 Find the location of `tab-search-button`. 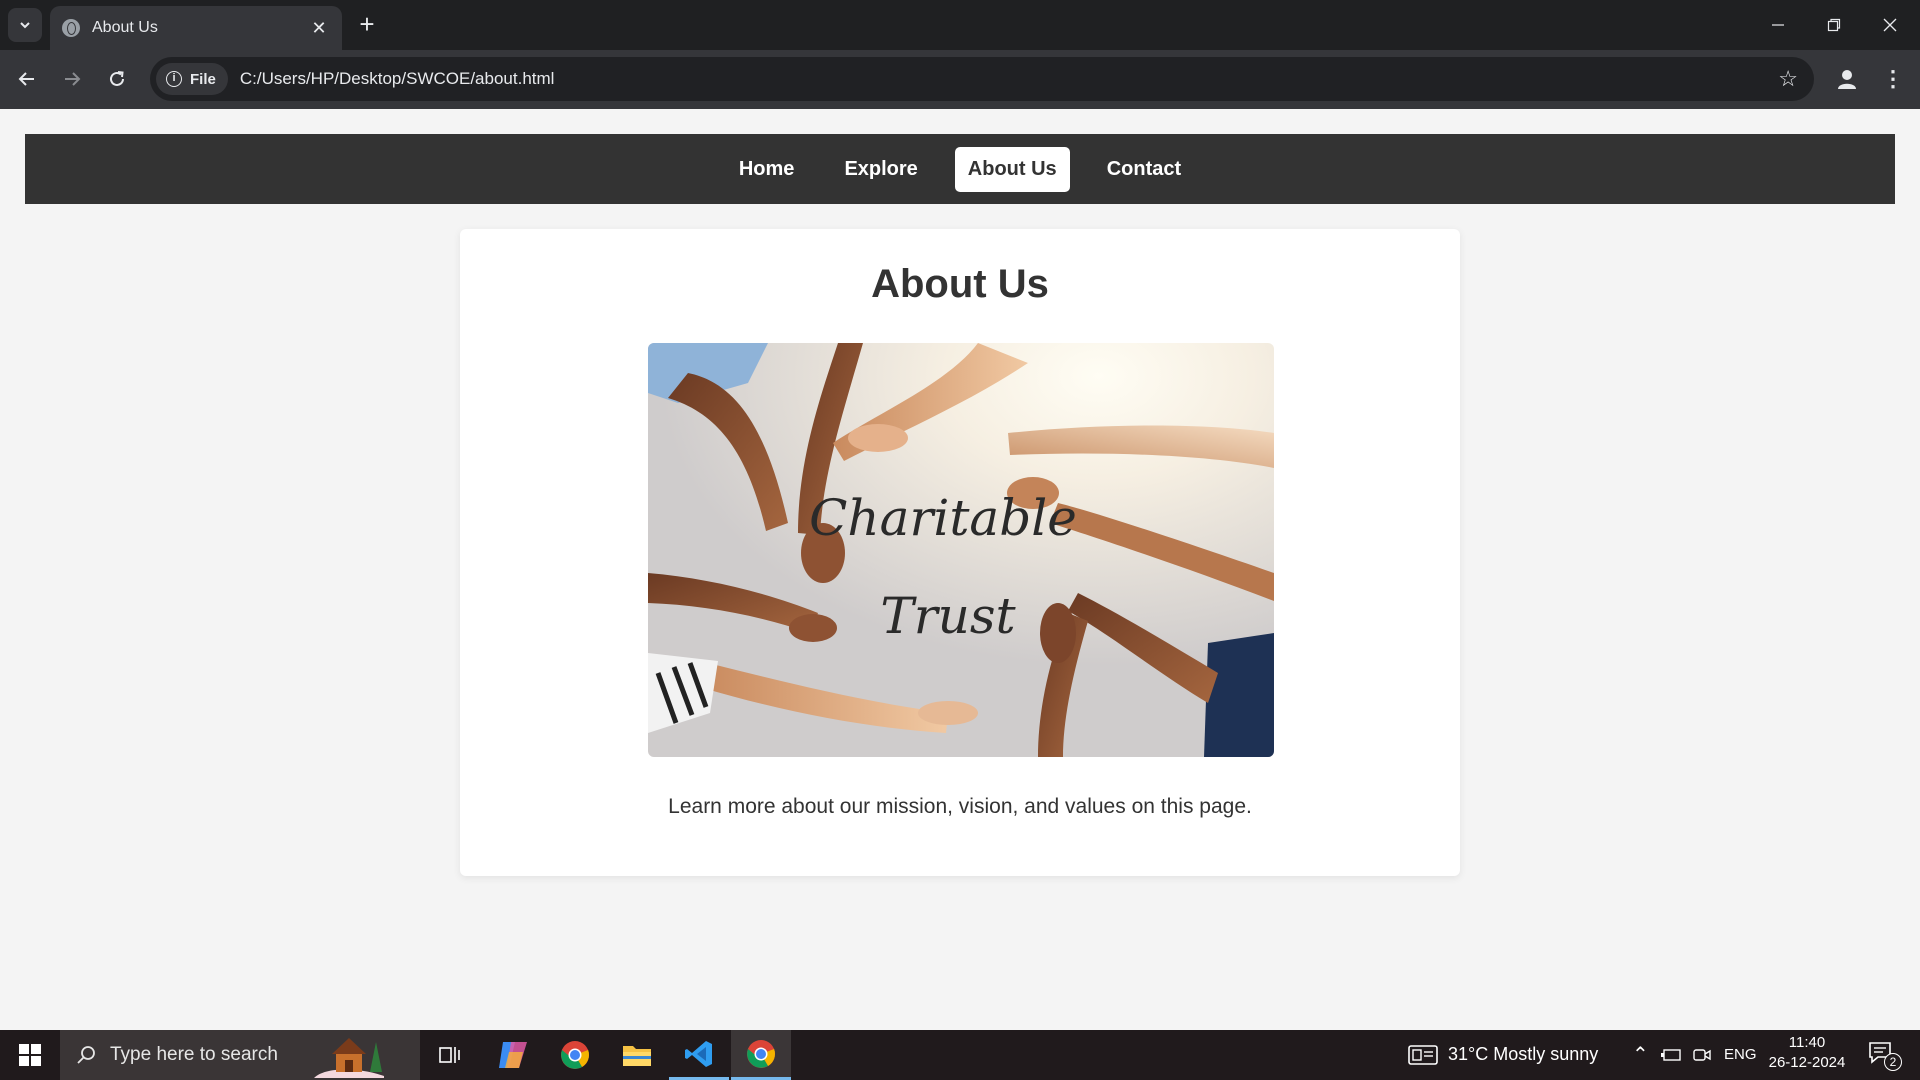

tab-search-button is located at coordinates (25, 25).